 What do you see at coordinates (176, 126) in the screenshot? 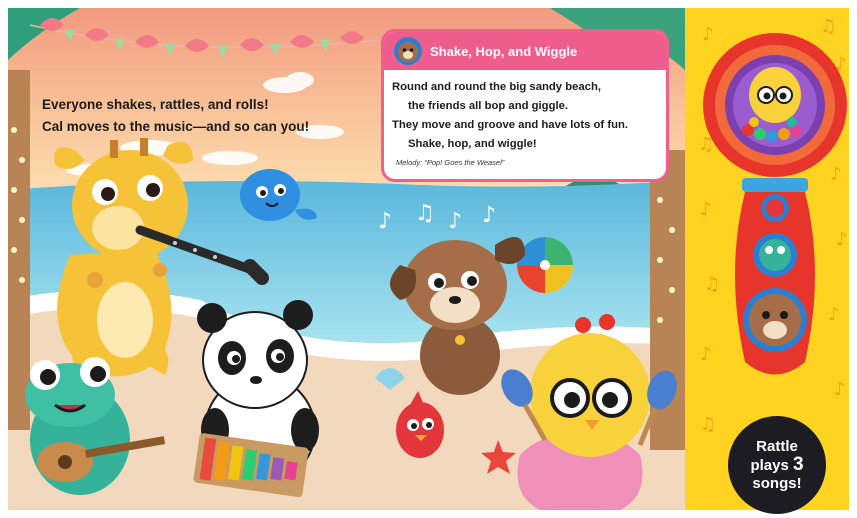
I see `intro-line-2: Cal moves to the music—and so can you!` at bounding box center [176, 126].